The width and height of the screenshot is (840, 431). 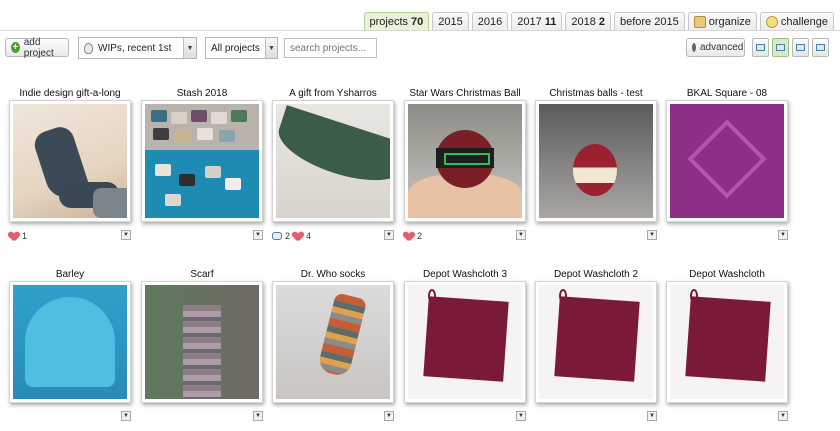 I want to click on tab-label: 2016, so click(x=490, y=21).